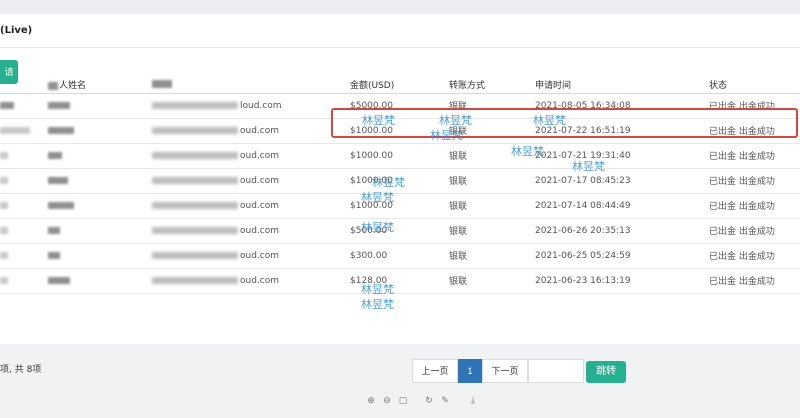  I want to click on amount-cell: $300.00, so click(399, 256).